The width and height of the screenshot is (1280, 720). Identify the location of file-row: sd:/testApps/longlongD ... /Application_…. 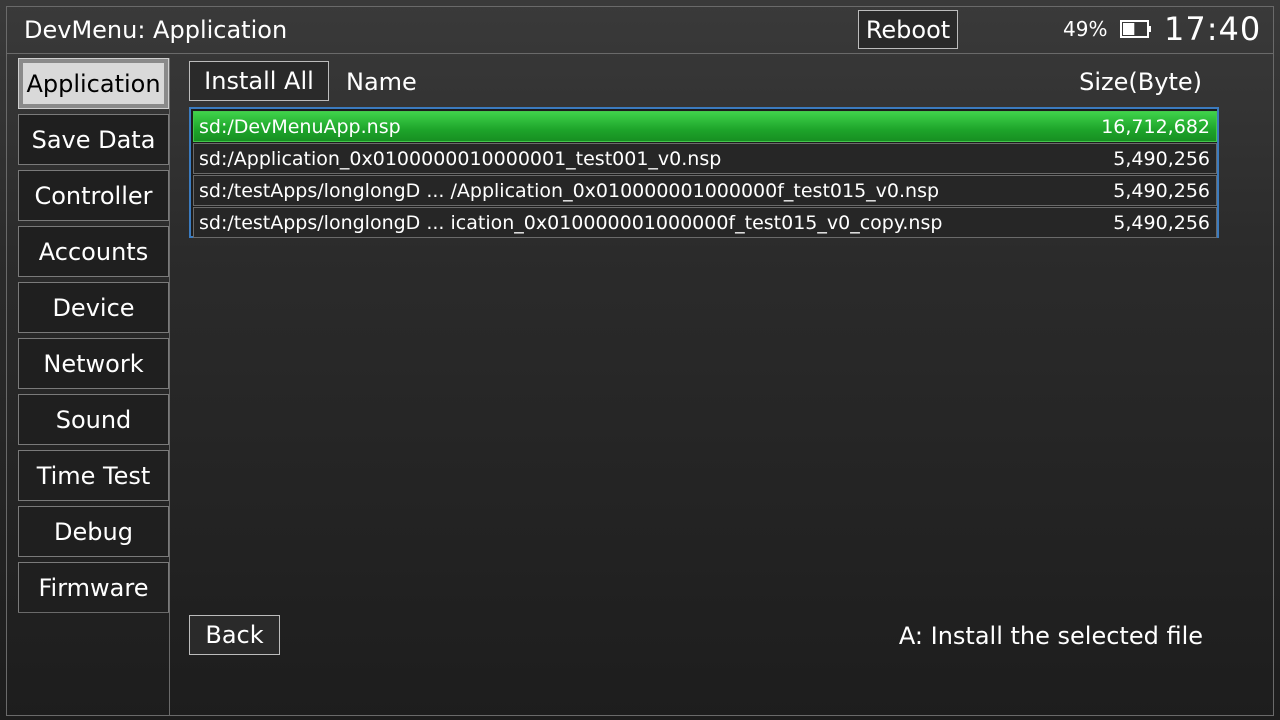
(705, 190).